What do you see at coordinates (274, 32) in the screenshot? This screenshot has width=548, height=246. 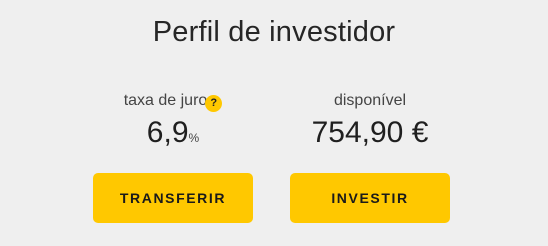 I see `page-title: Perfil de investidor` at bounding box center [274, 32].